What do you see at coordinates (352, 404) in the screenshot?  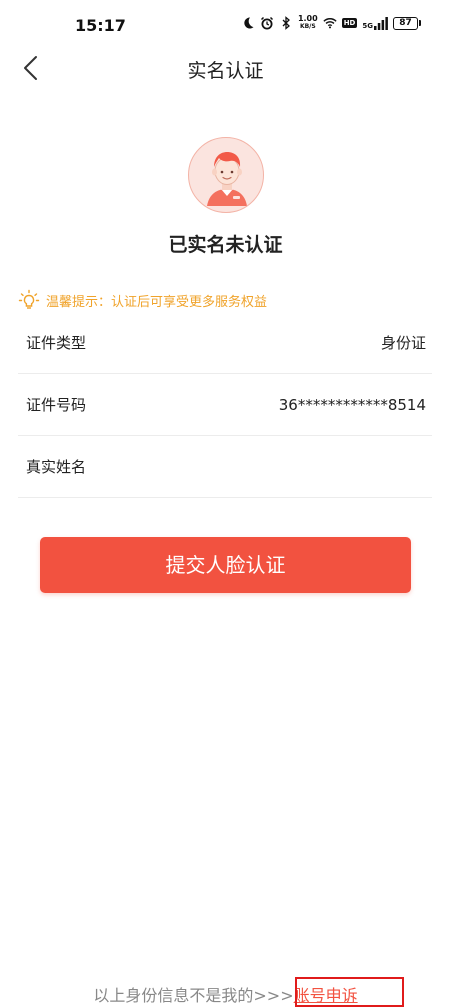 I see `id-number-value: 36************8514` at bounding box center [352, 404].